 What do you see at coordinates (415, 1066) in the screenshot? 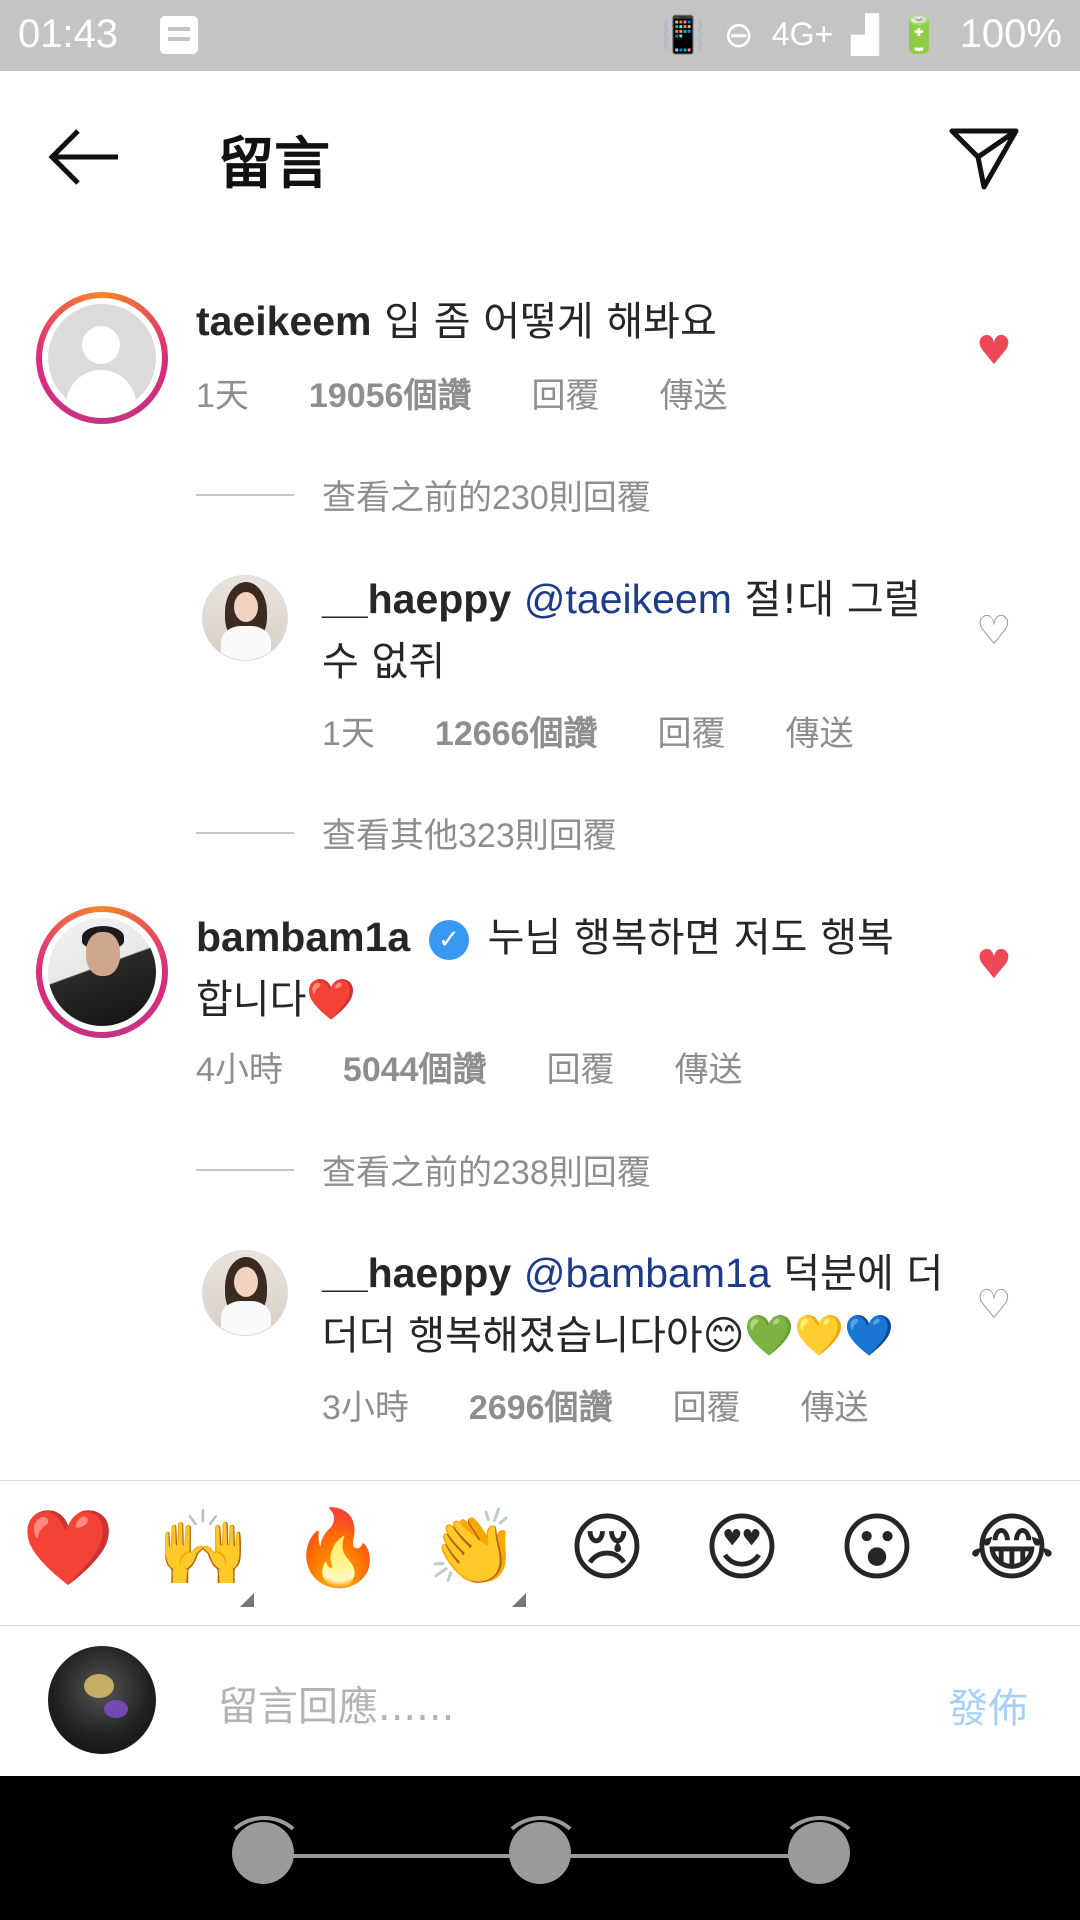
I see `comment-likes: 5044個讚` at bounding box center [415, 1066].